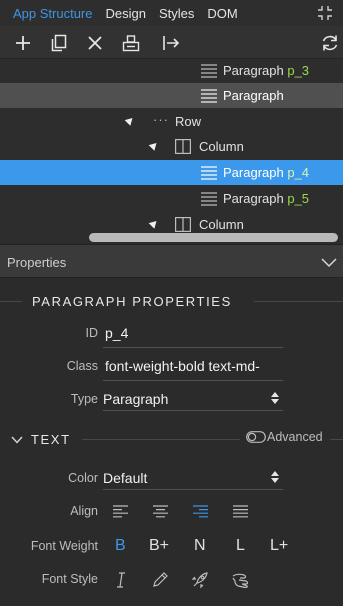 The width and height of the screenshot is (343, 606). Describe the element at coordinates (37, 262) in the screenshot. I see `properties-title: Properties` at that location.